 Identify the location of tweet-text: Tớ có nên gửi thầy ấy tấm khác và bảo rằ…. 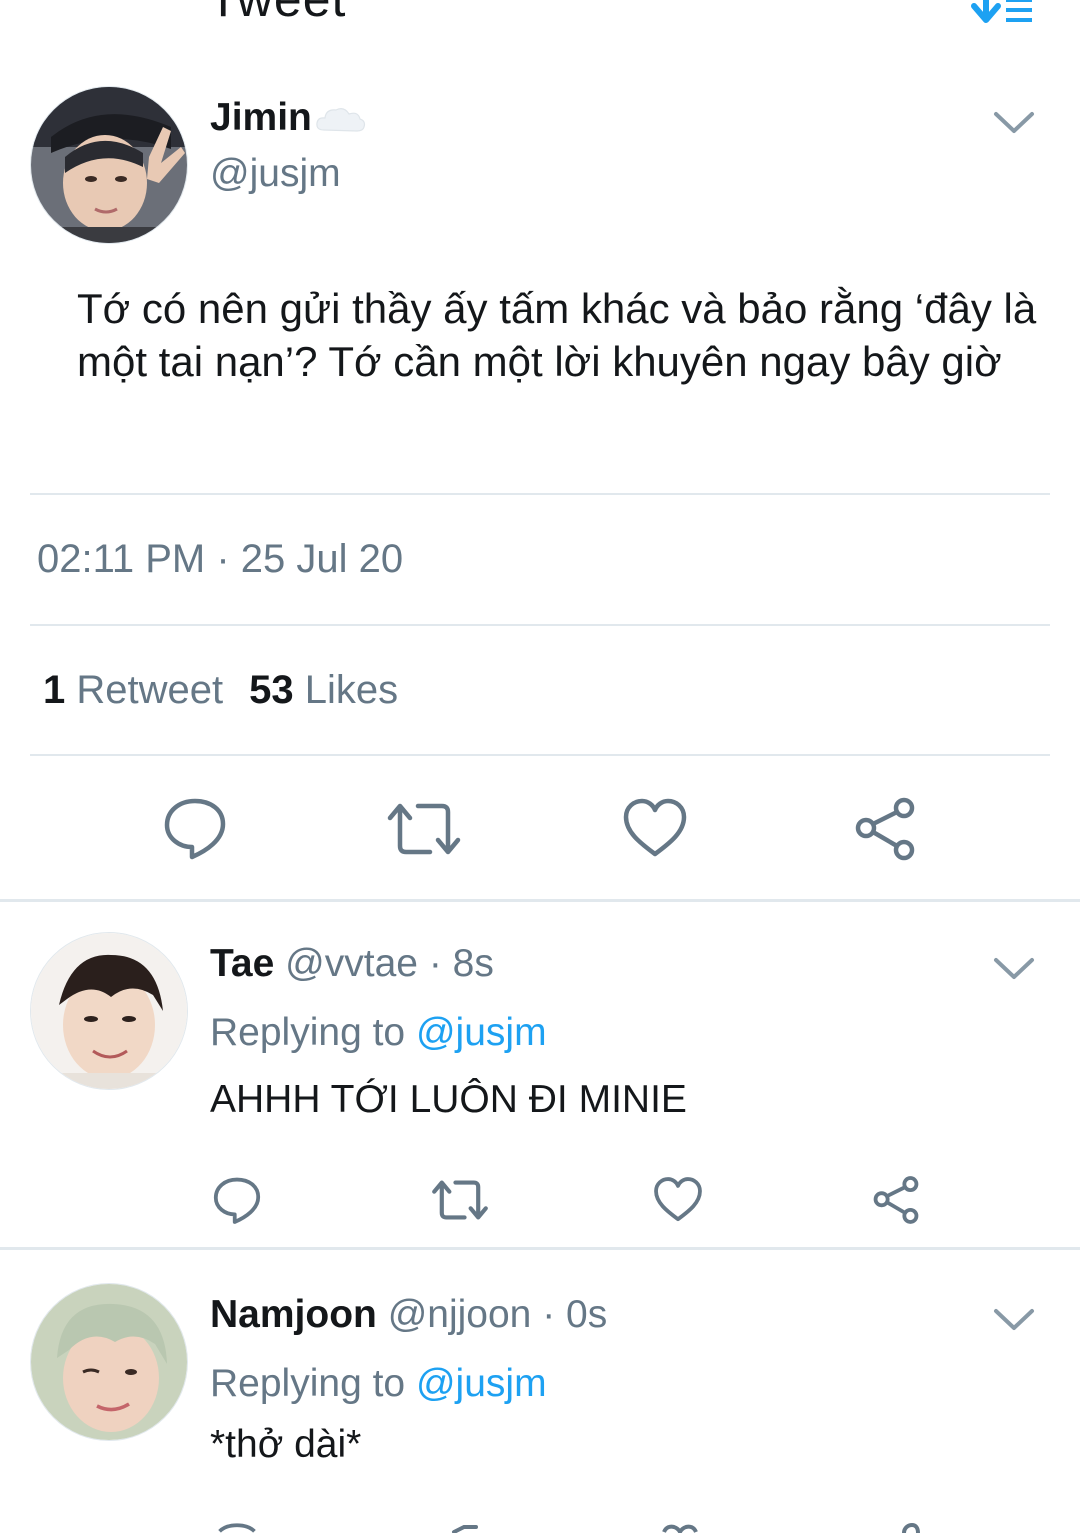
(557, 335).